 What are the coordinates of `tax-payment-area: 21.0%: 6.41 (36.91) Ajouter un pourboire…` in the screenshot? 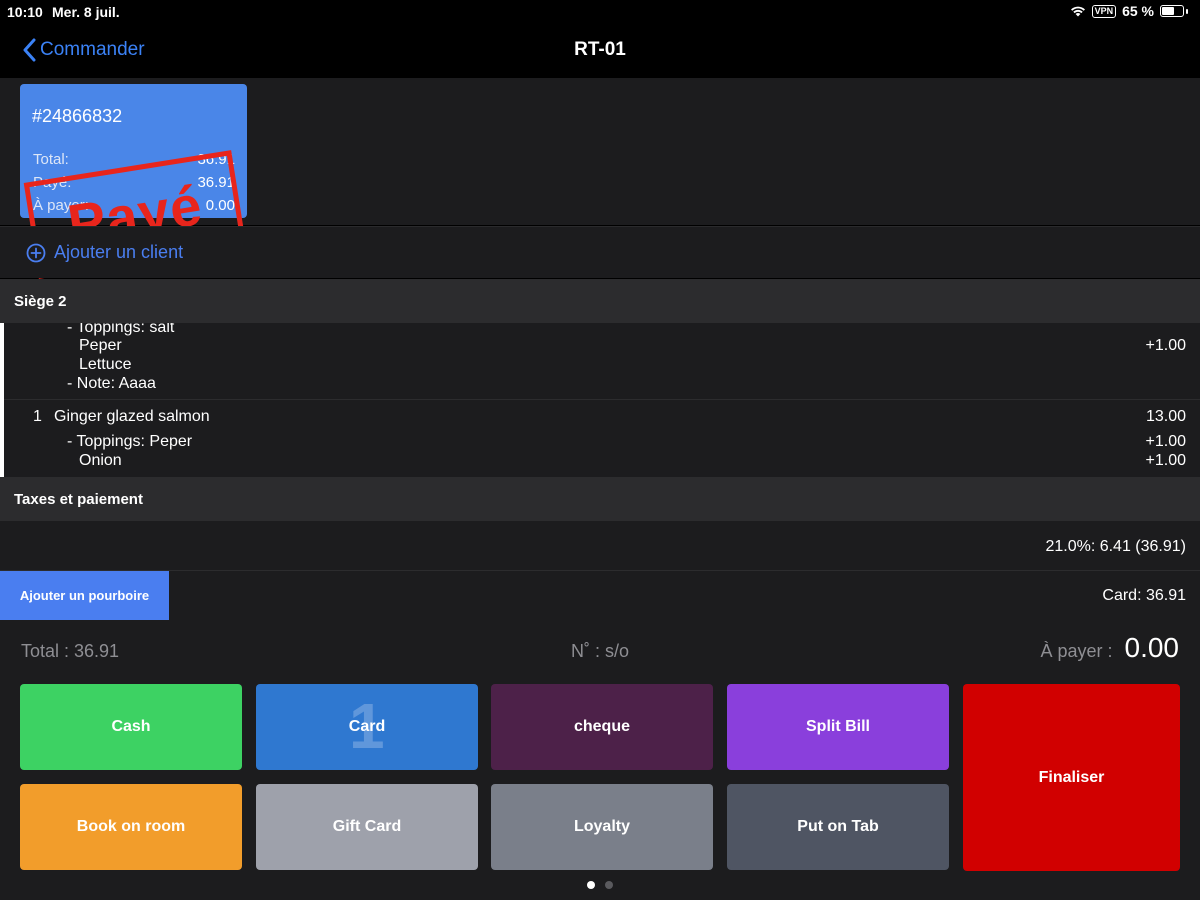 It's located at (600, 570).